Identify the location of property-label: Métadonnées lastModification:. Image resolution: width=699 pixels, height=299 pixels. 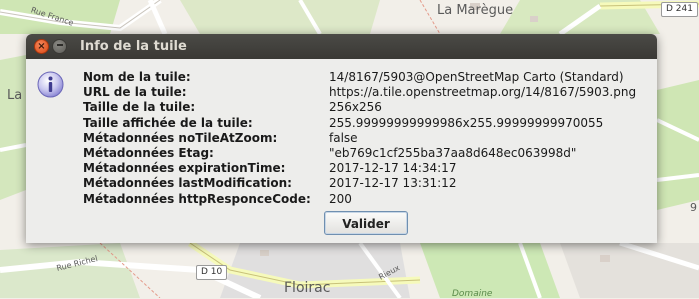
(187, 183).